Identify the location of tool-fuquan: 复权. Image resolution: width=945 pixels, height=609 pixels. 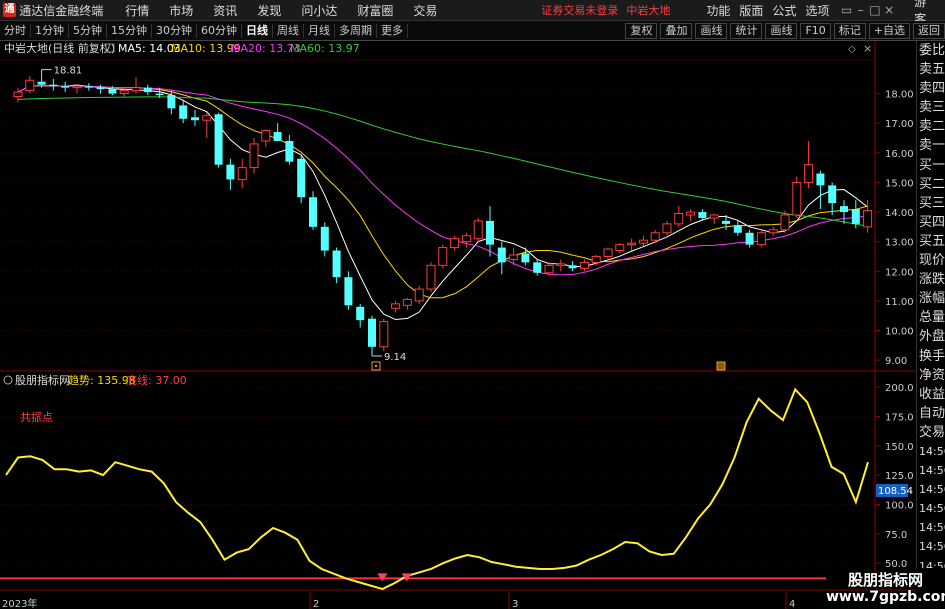
(641, 31).